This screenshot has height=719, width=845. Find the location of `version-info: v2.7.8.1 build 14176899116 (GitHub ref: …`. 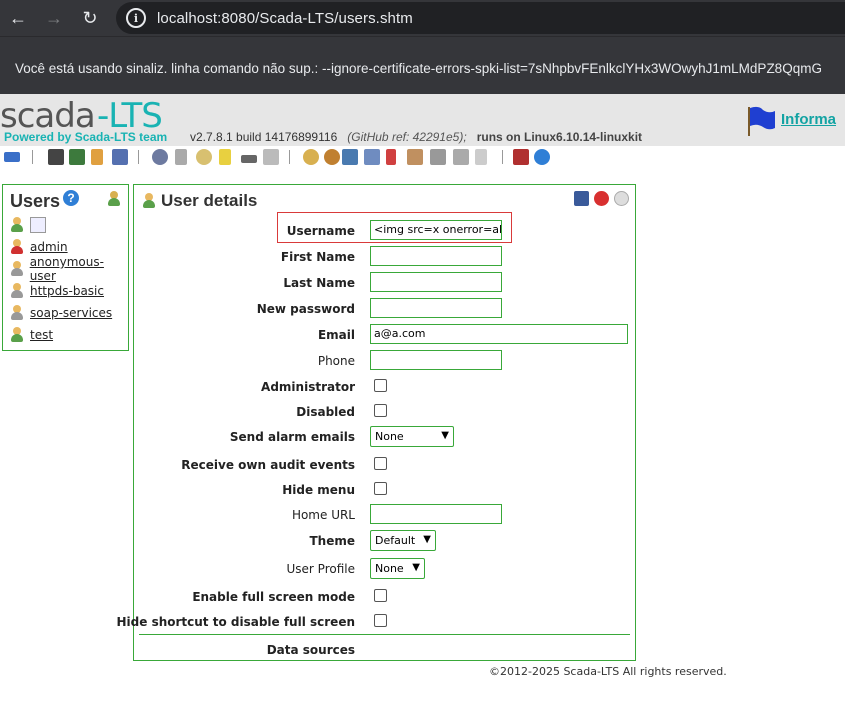

version-info: v2.7.8.1 build 14176899116 (GitHub ref: … is located at coordinates (416, 137).